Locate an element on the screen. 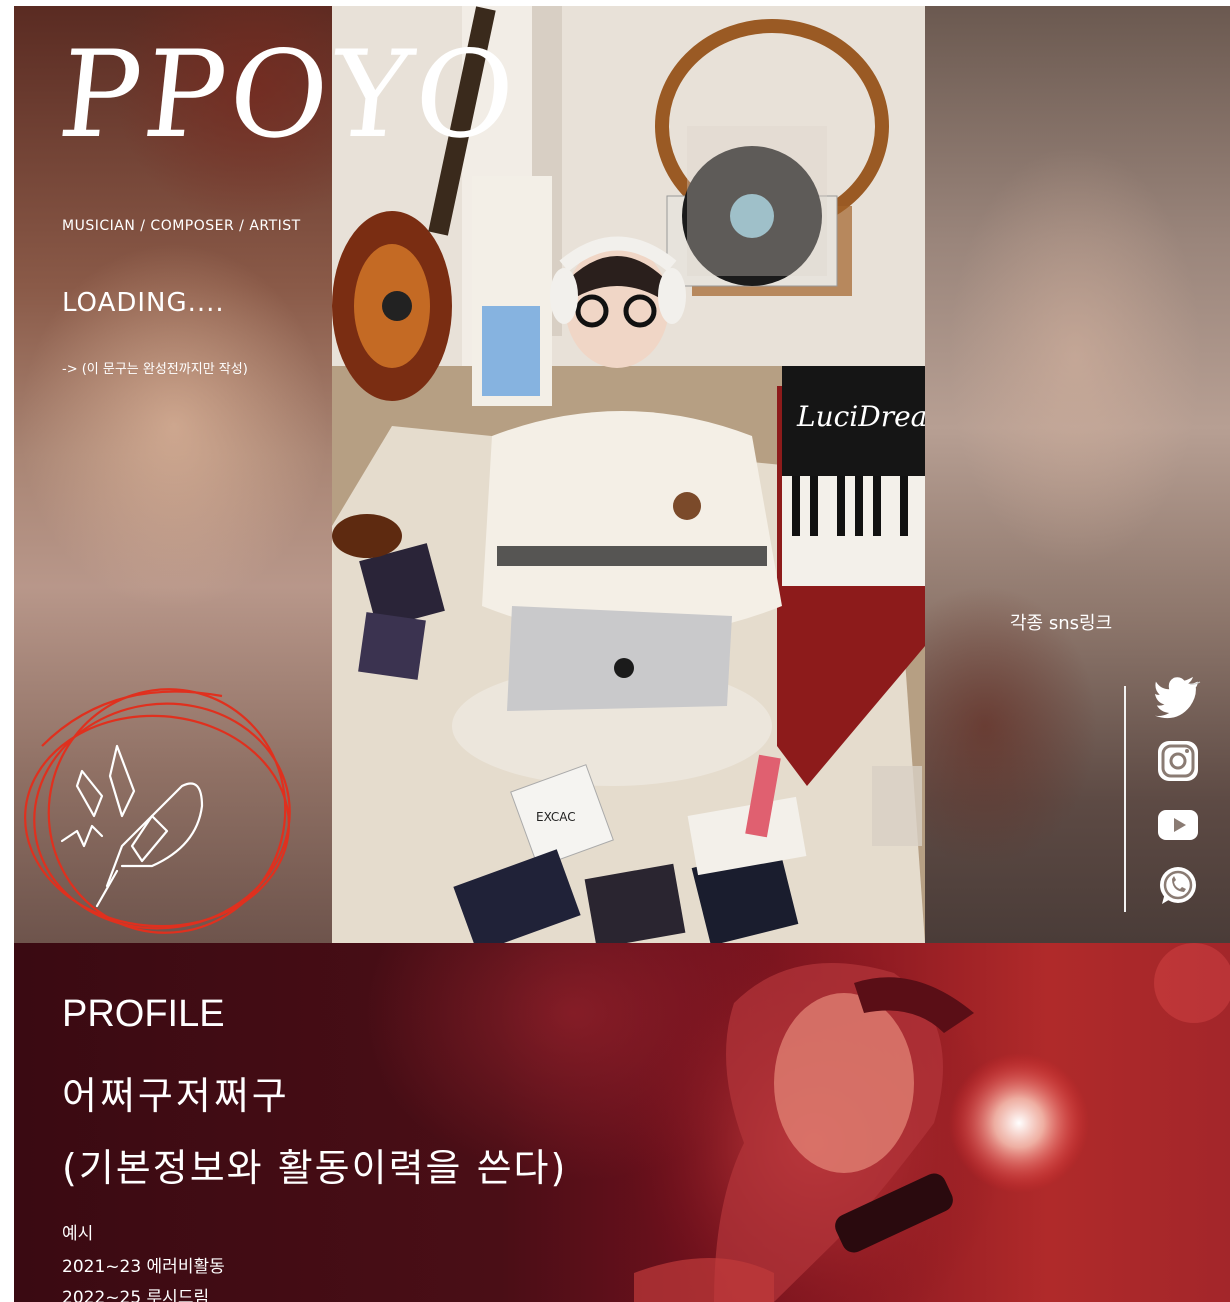  instagram-icon is located at coordinates (1178, 762).